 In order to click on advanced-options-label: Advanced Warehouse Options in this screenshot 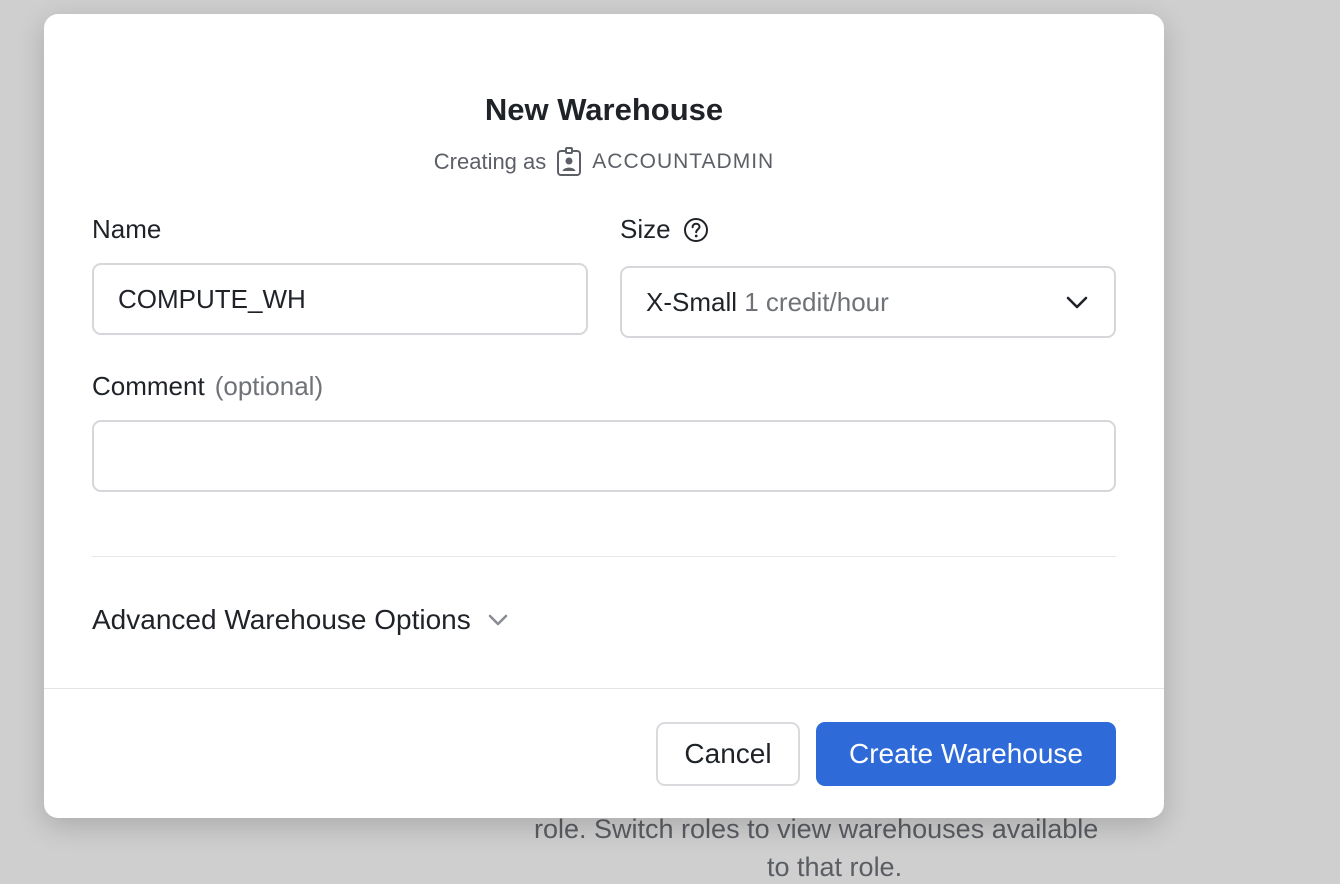, I will do `click(281, 619)`.